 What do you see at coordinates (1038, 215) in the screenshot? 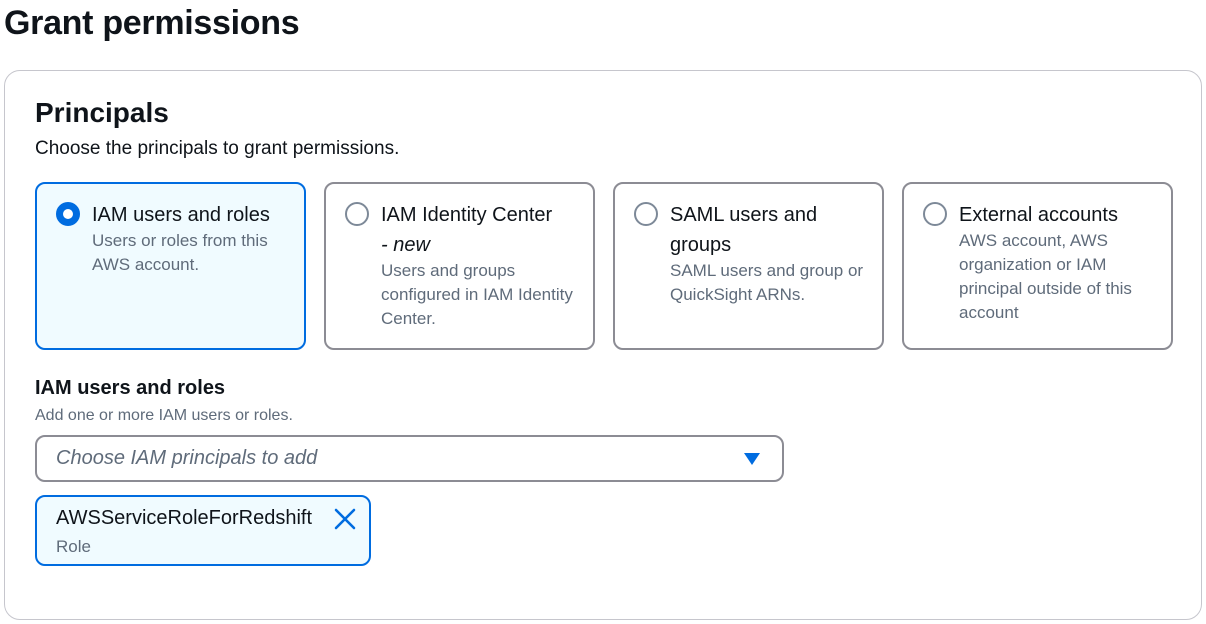
I see `tile-label-text: External accounts` at bounding box center [1038, 215].